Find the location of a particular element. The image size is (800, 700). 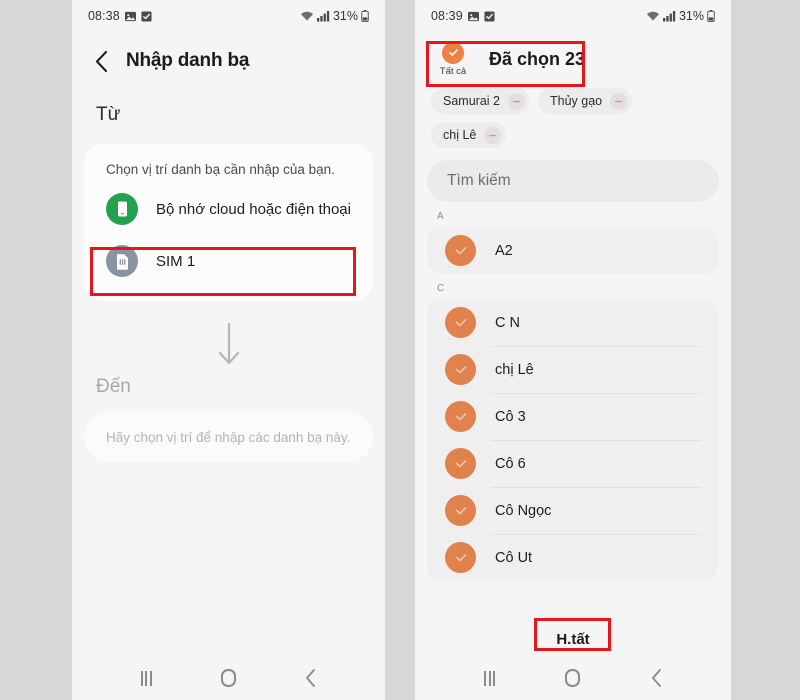

select-all-label: Tất cả is located at coordinates (453, 71).